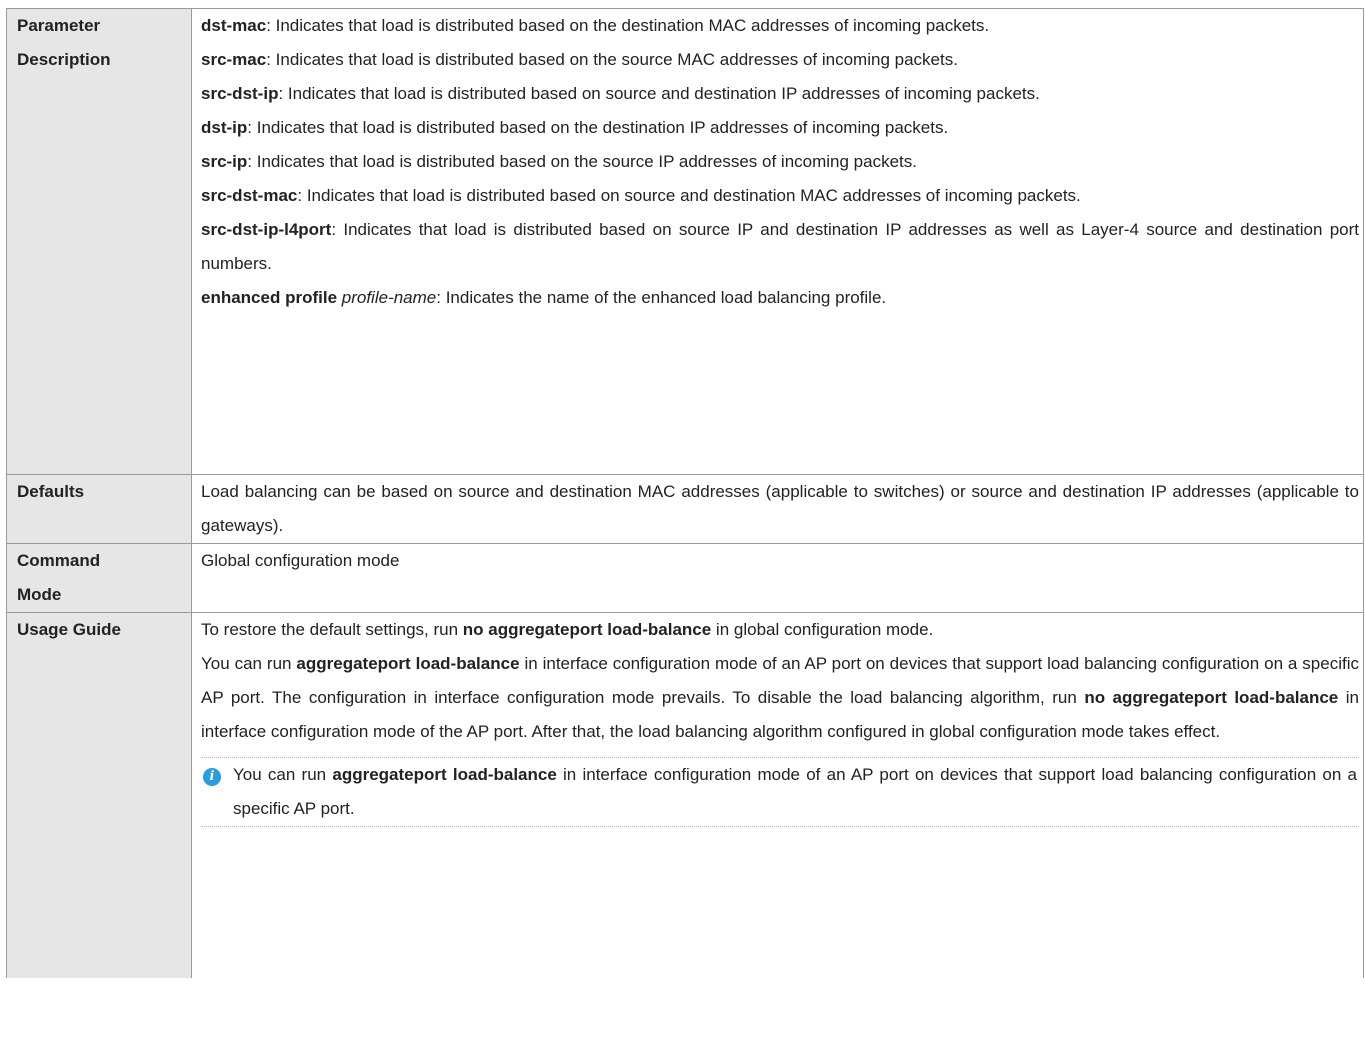 Image resolution: width=1365 pixels, height=1038 pixels. Describe the element at coordinates (212, 777) in the screenshot. I see `info-icon: i` at that location.